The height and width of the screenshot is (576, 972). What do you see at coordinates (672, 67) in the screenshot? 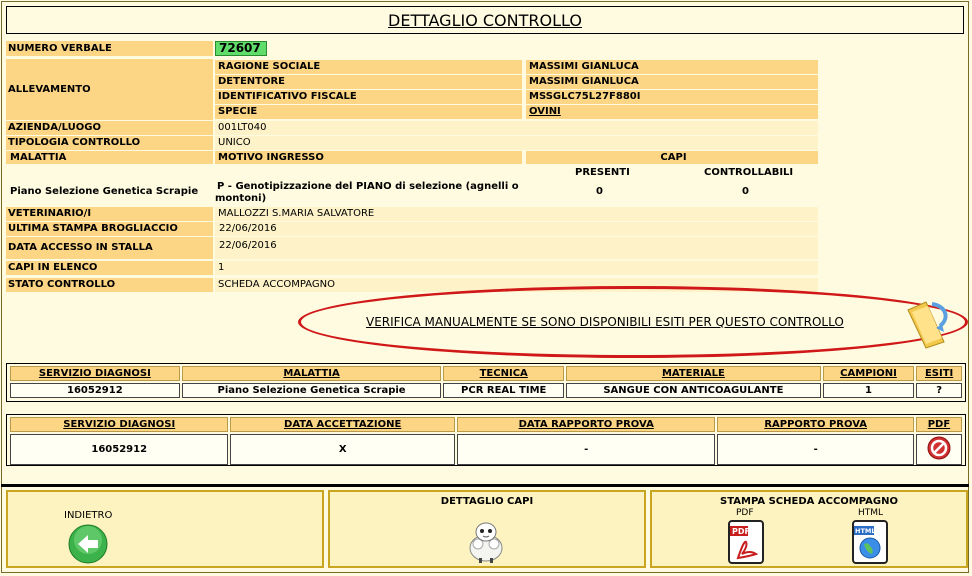
I see `ragione-sociale-value: MASSIMI GIANLUCA` at bounding box center [672, 67].